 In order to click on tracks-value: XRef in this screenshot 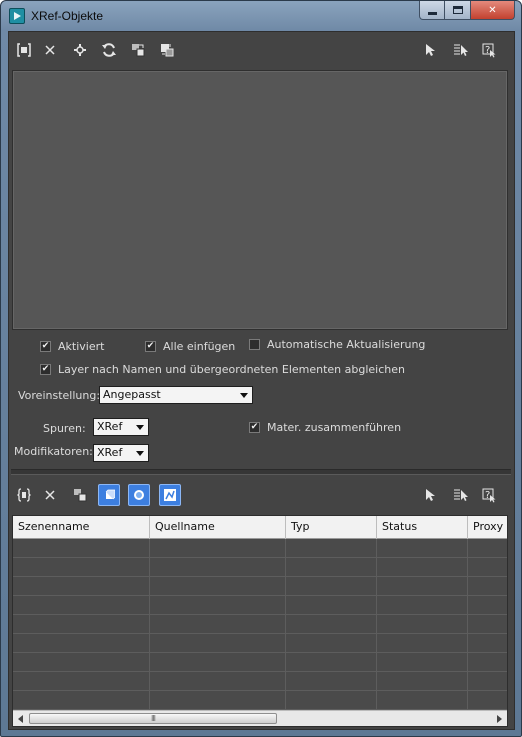, I will do `click(110, 426)`.